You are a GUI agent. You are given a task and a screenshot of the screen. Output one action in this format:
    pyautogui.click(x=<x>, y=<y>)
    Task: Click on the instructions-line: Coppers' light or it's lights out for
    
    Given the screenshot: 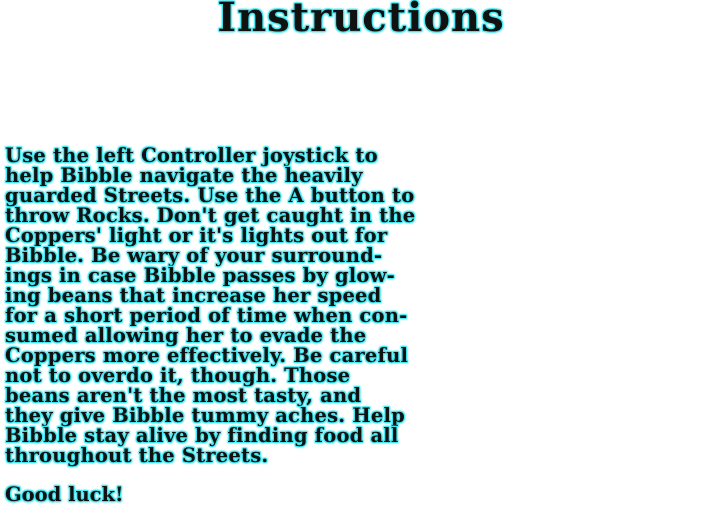 What is the action you would take?
    pyautogui.click(x=196, y=235)
    